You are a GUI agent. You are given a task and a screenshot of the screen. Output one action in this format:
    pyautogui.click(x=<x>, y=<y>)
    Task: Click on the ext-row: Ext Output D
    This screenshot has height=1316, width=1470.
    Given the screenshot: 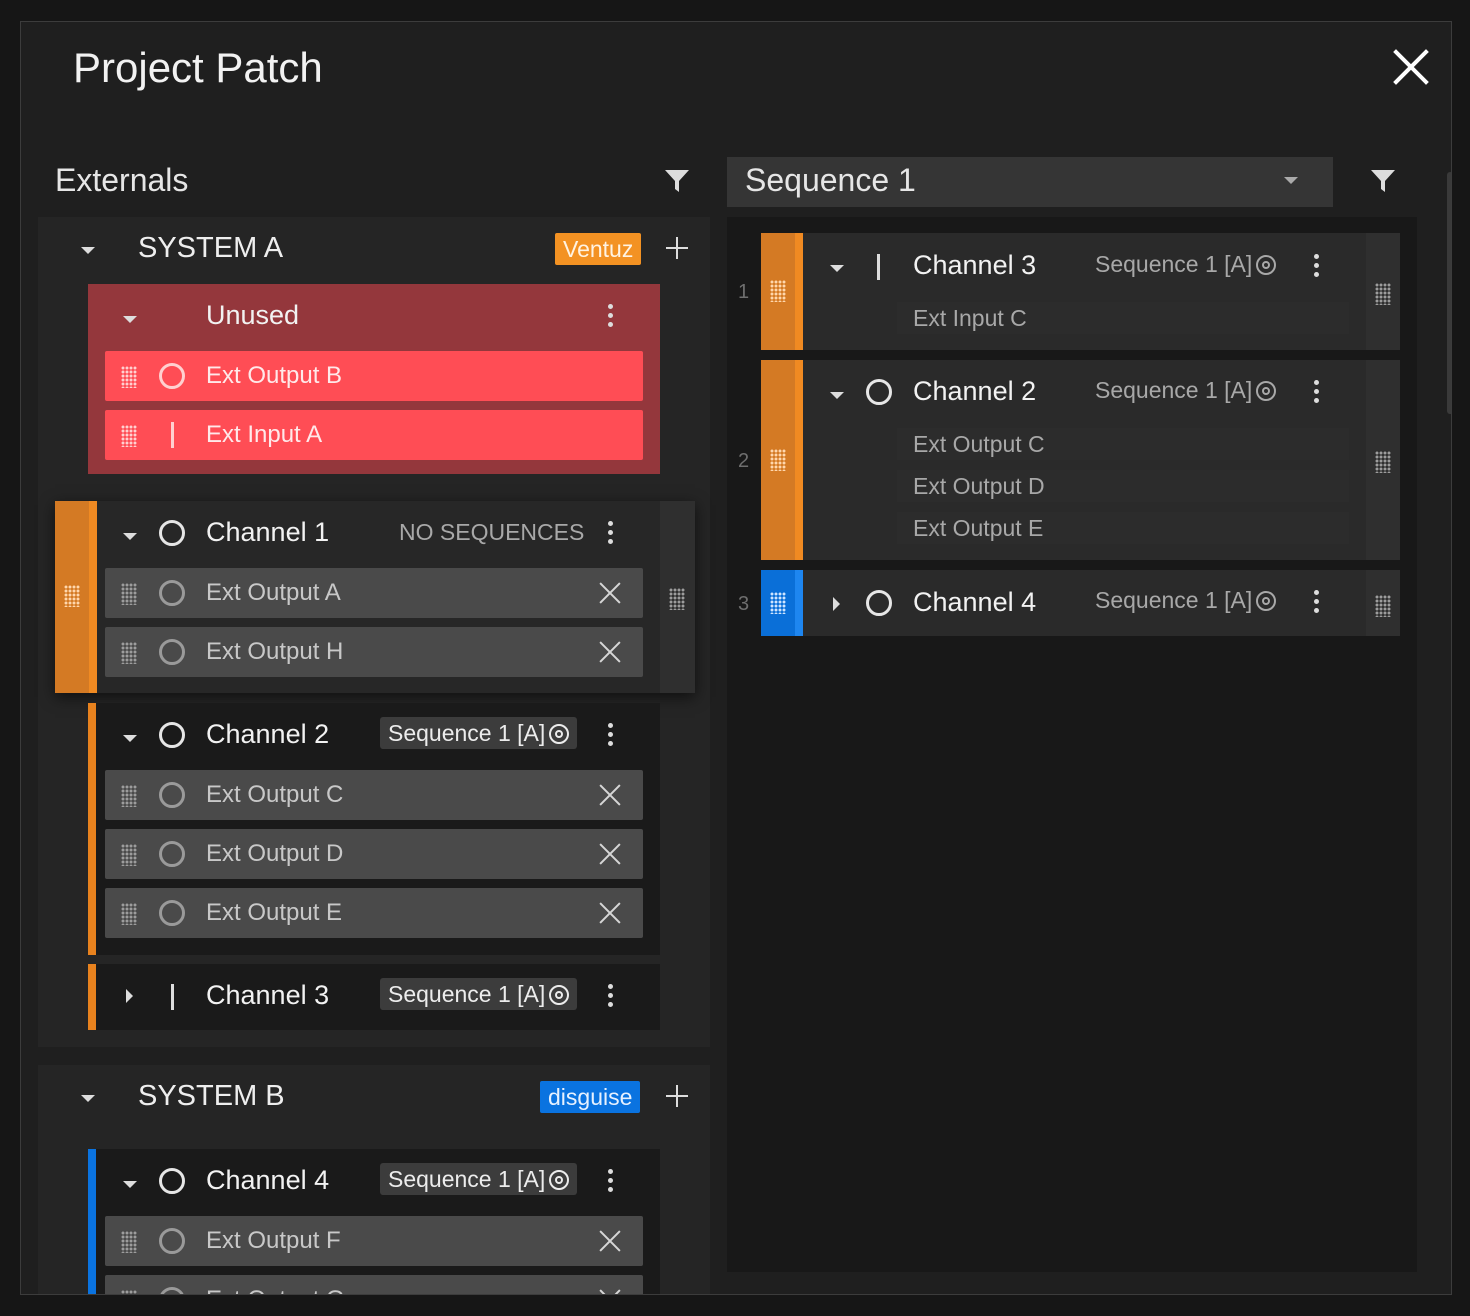 What is the action you would take?
    pyautogui.click(x=1123, y=486)
    